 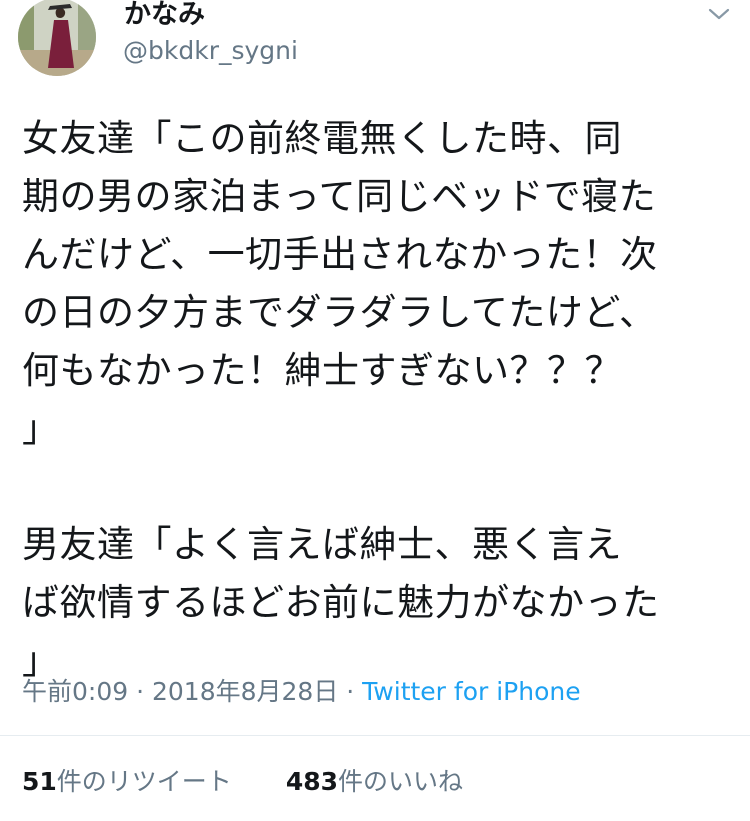 What do you see at coordinates (339, 312) in the screenshot?
I see `tweet-line: の日の夕方までダラダラしてたけど、` at bounding box center [339, 312].